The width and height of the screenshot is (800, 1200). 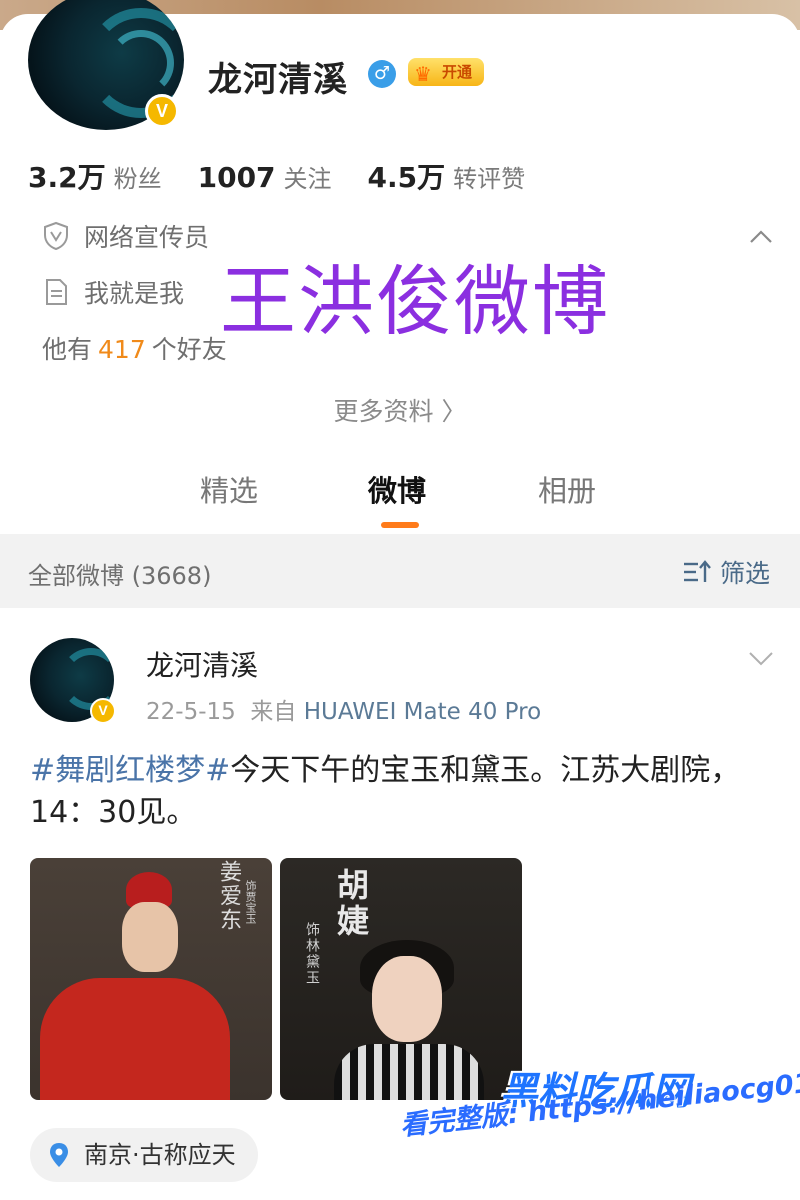 I want to click on chevron-down-icon, so click(x=761, y=658).